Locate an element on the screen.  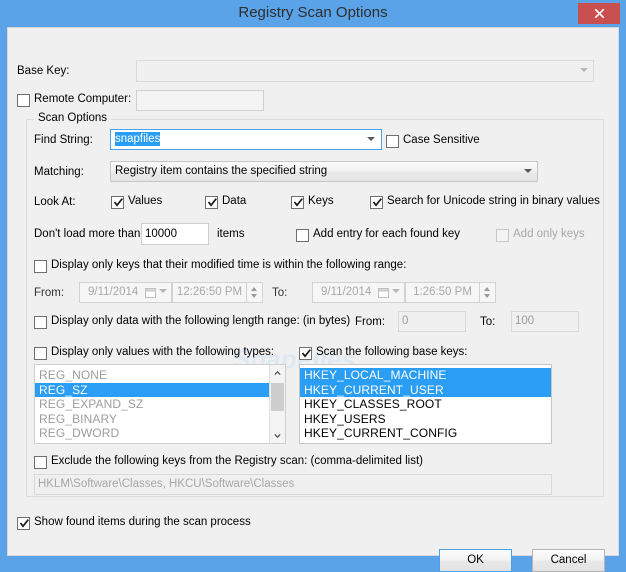
length-range-checkbox is located at coordinates (40, 322).